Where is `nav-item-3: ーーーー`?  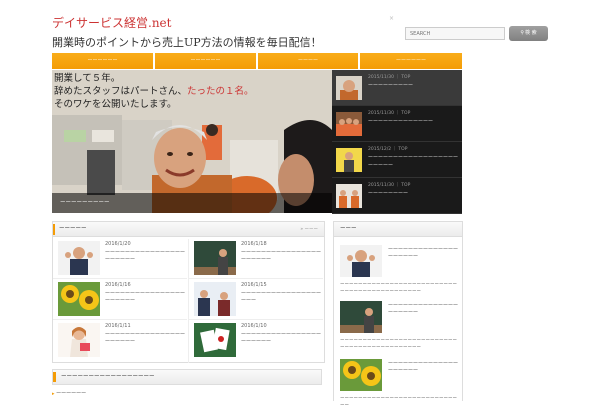
nav-item-3: ーーーー is located at coordinates (308, 61).